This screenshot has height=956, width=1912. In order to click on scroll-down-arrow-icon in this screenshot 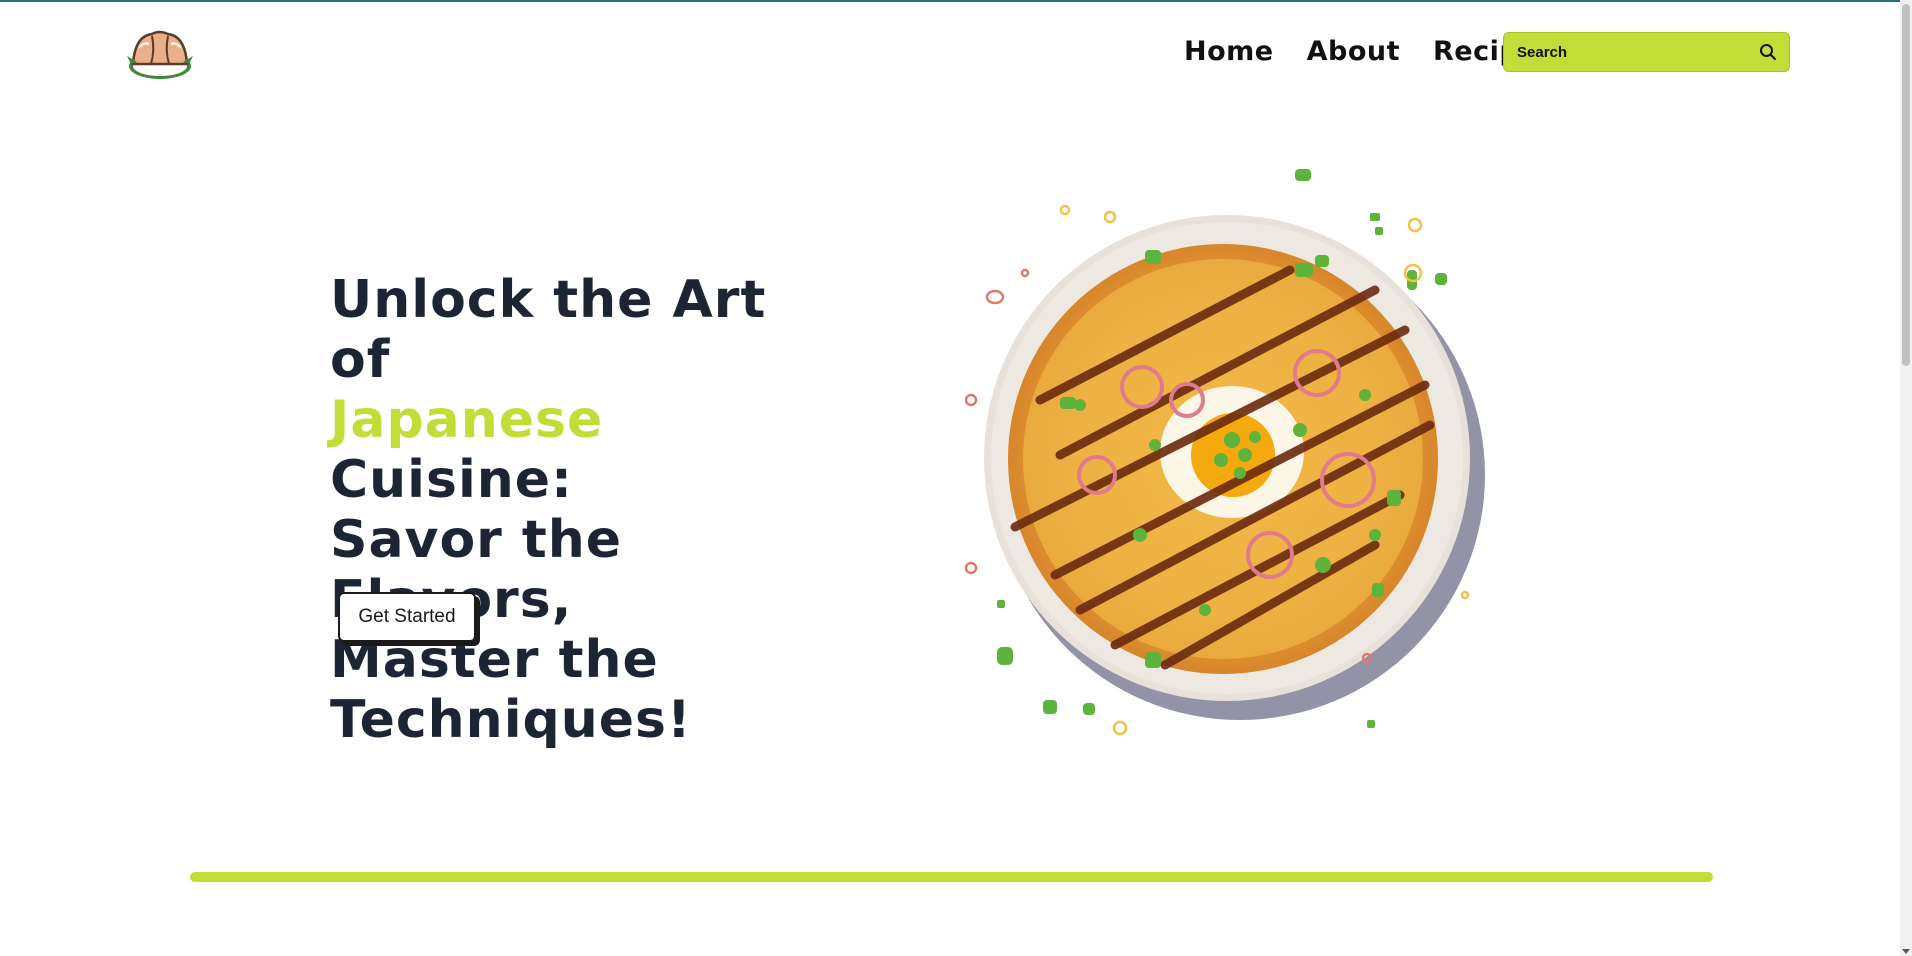, I will do `click(1906, 951)`.